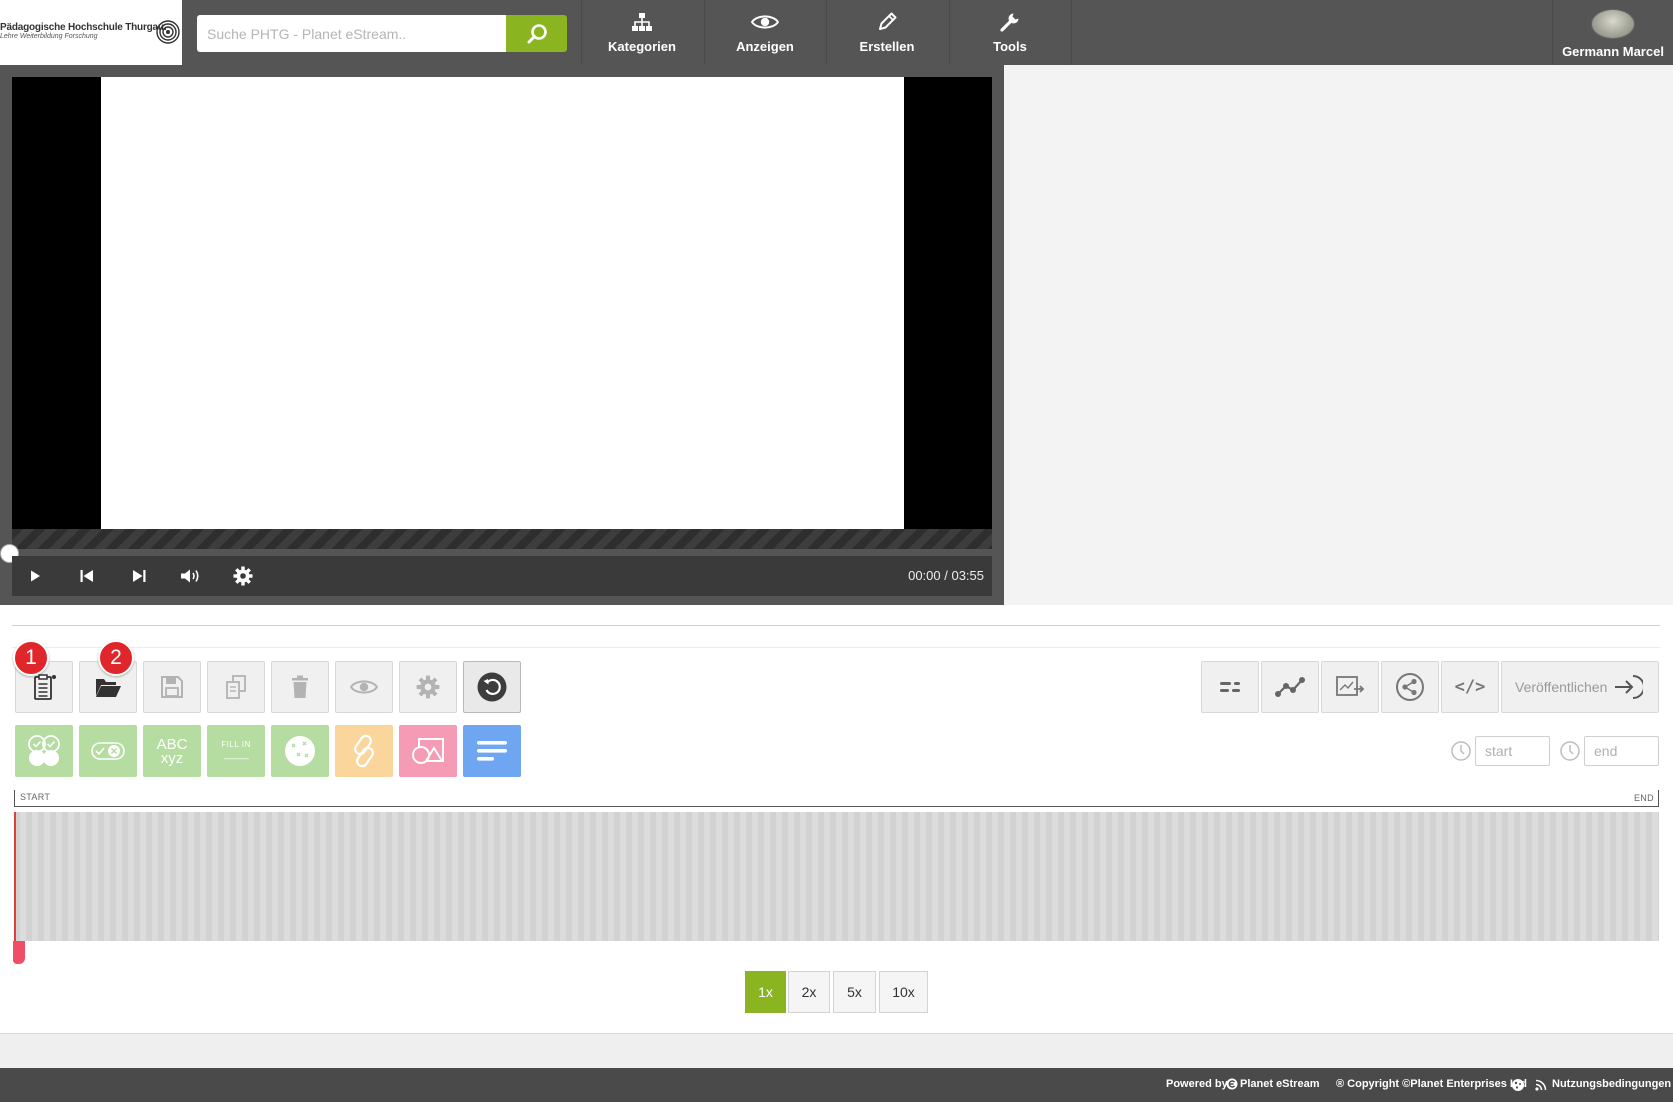  I want to click on volume-icon, so click(190, 576).